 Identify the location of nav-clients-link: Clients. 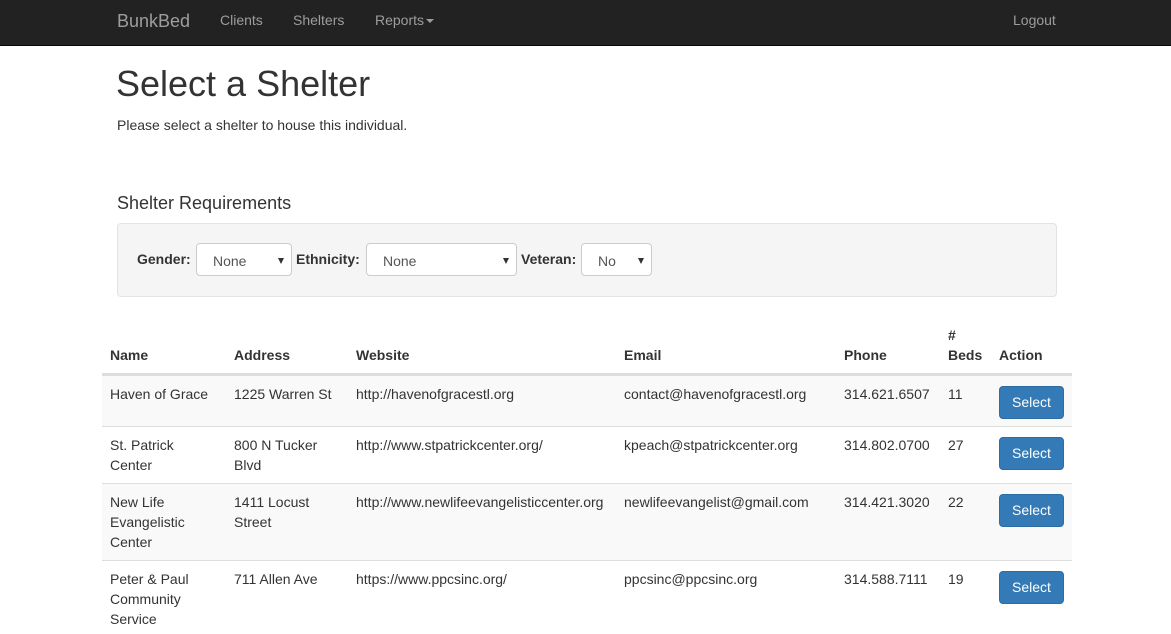
(241, 20).